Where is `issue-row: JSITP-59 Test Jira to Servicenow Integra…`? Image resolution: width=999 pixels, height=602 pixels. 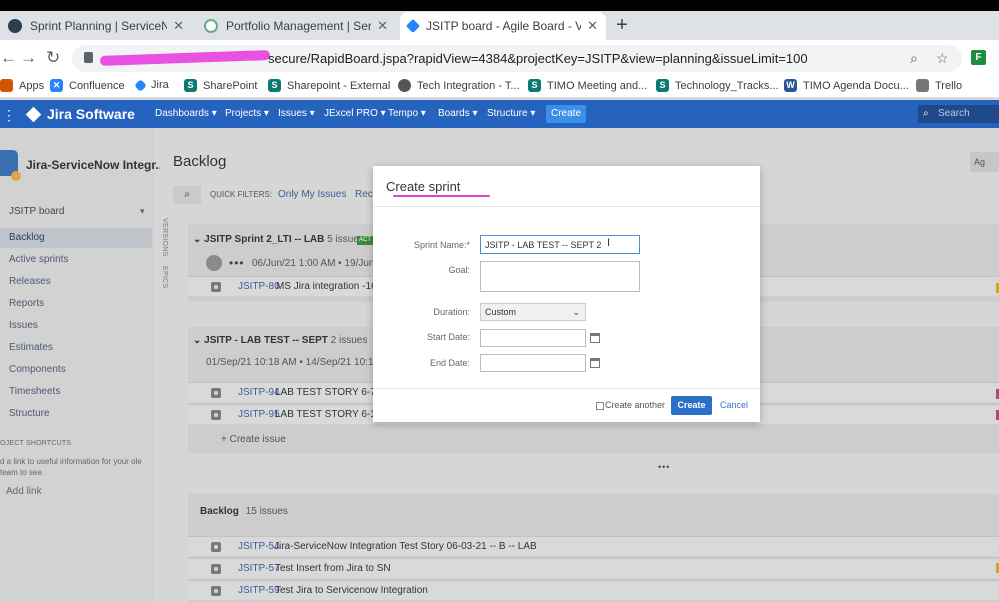 issue-row: JSITP-59 Test Jira to Servicenow Integra… is located at coordinates (593, 590).